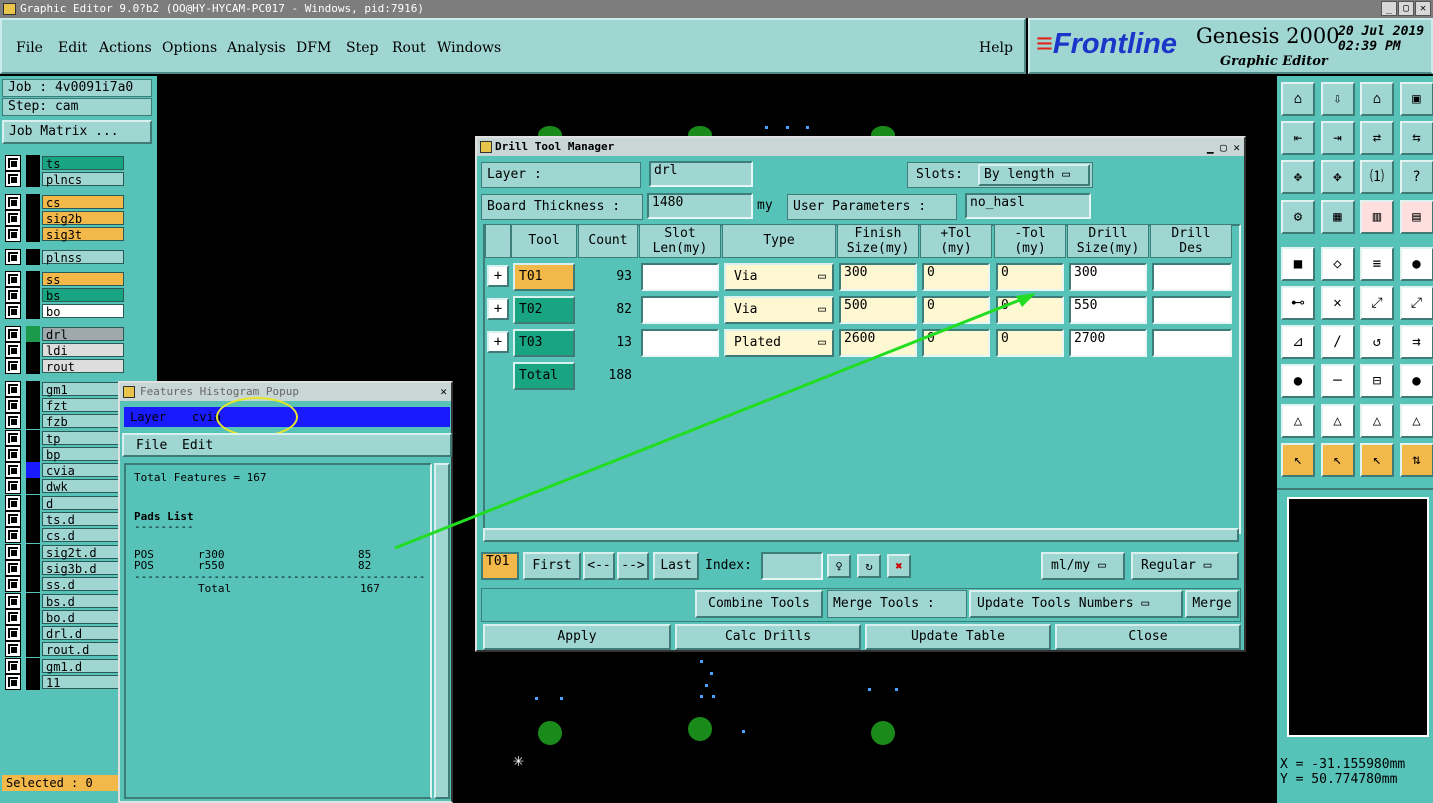 The width and height of the screenshot is (1433, 803). I want to click on green-arrow-line, so click(712, 422).